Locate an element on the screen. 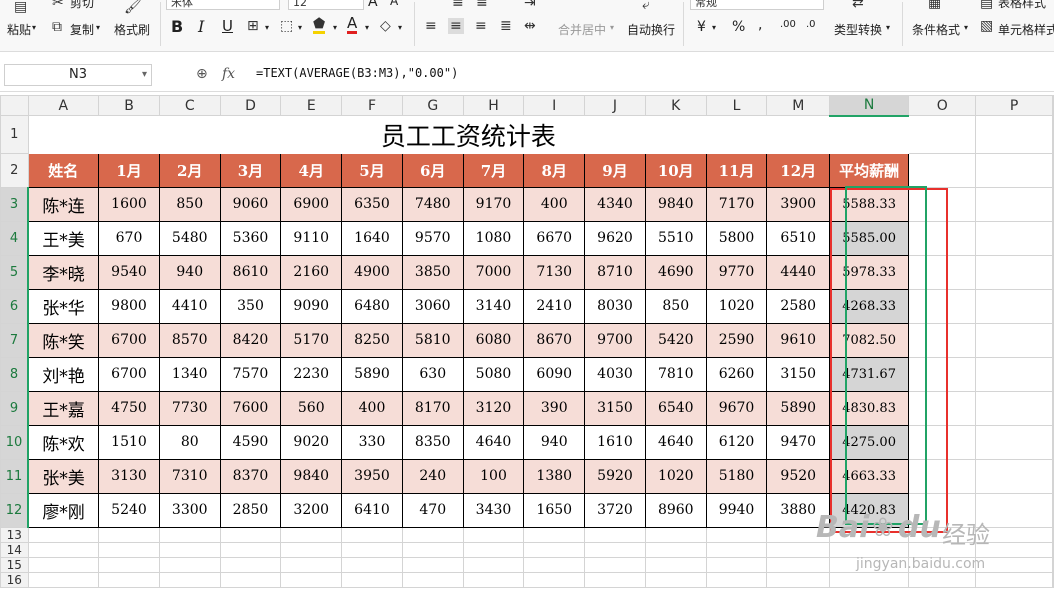 The height and width of the screenshot is (603, 1054). row-header-1: 1 is located at coordinates (14, 134).